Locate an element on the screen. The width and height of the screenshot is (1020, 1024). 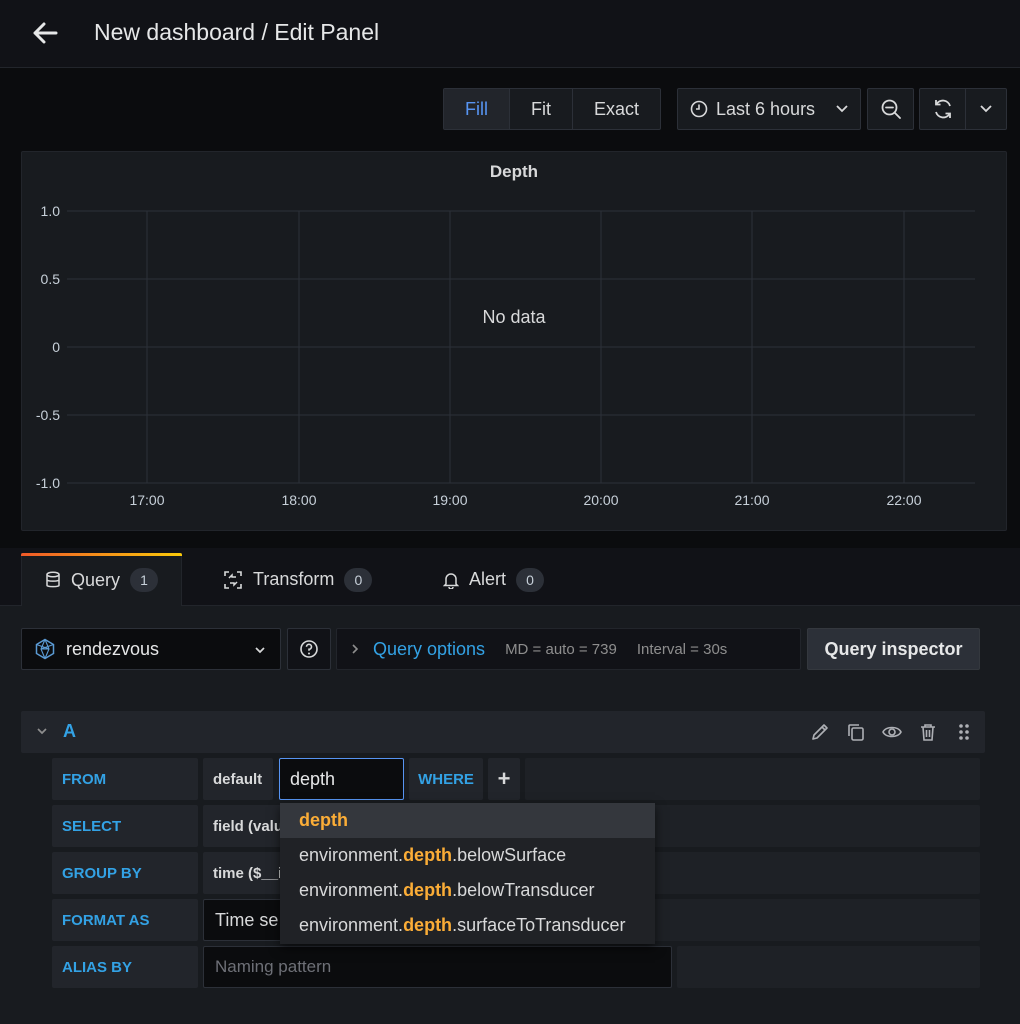
suggestion-item: depth is located at coordinates (467, 820).